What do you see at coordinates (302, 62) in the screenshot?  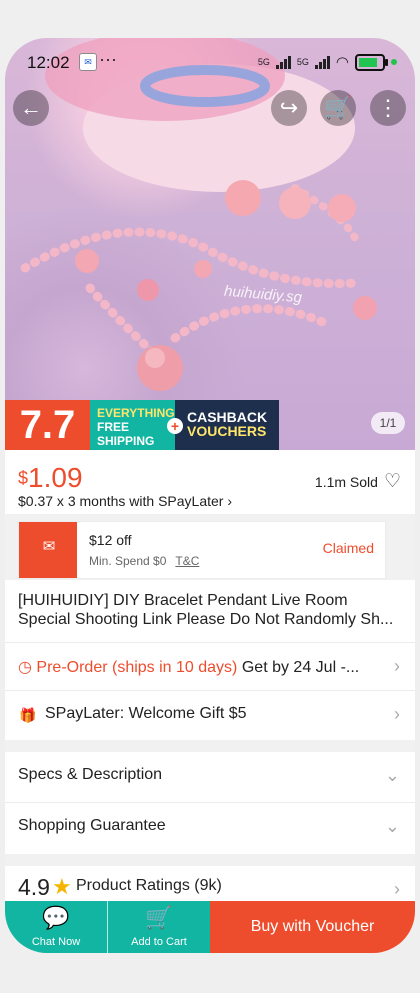 I see `network-label-2: 5G` at bounding box center [302, 62].